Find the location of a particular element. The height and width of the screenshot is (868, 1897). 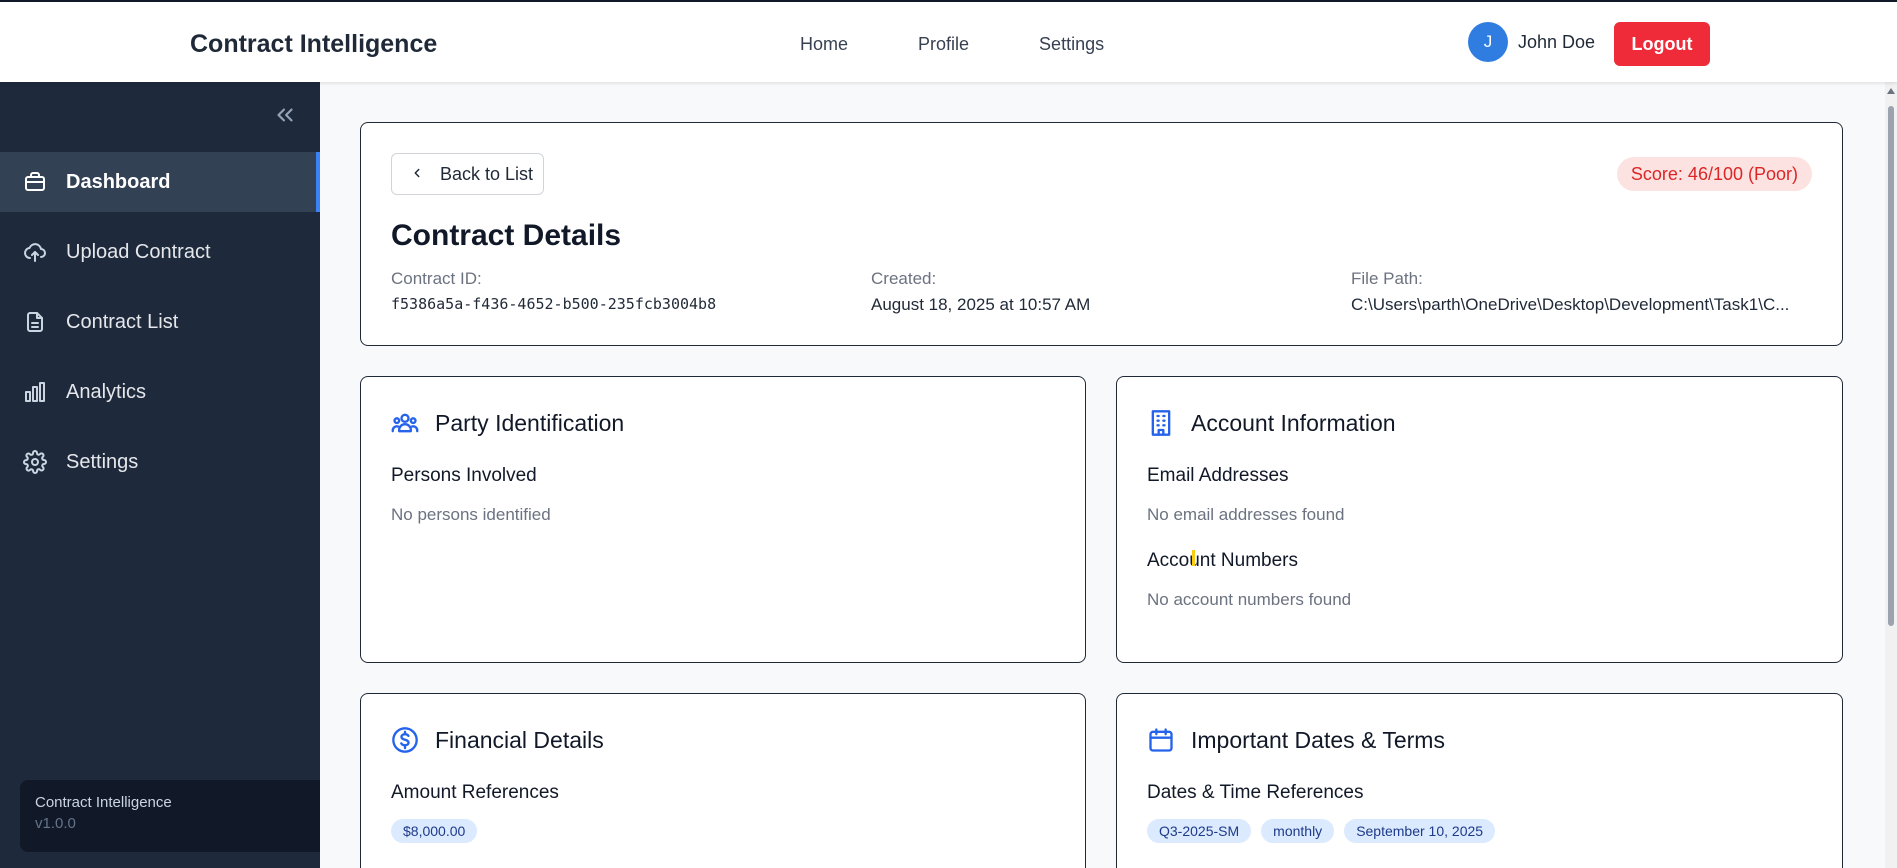

date-tags: Q3-2025-SM monthly September 10, 2025 is located at coordinates (1321, 831).